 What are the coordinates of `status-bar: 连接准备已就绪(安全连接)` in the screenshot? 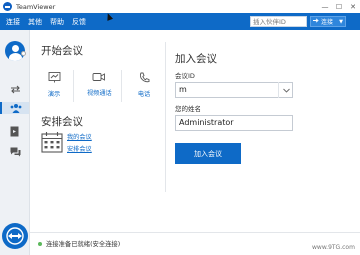 It's located at (195, 243).